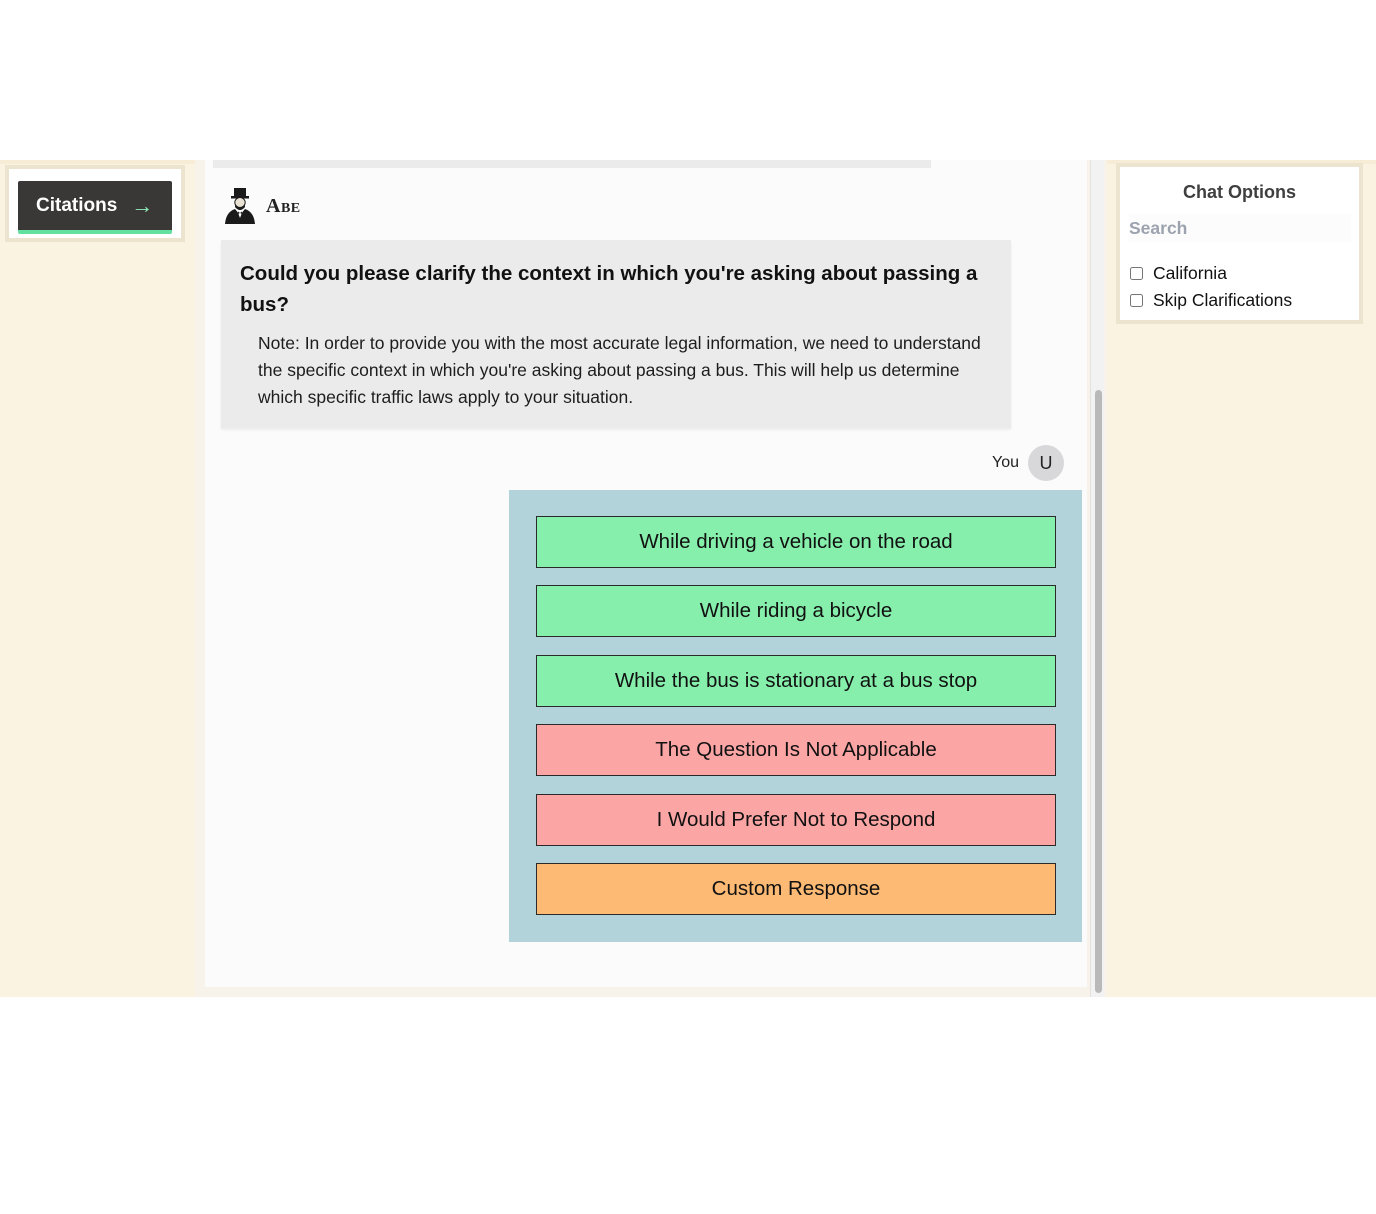 This screenshot has height=1214, width=1376. Describe the element at coordinates (77, 205) in the screenshot. I see `citations-button-label: Citations` at that location.